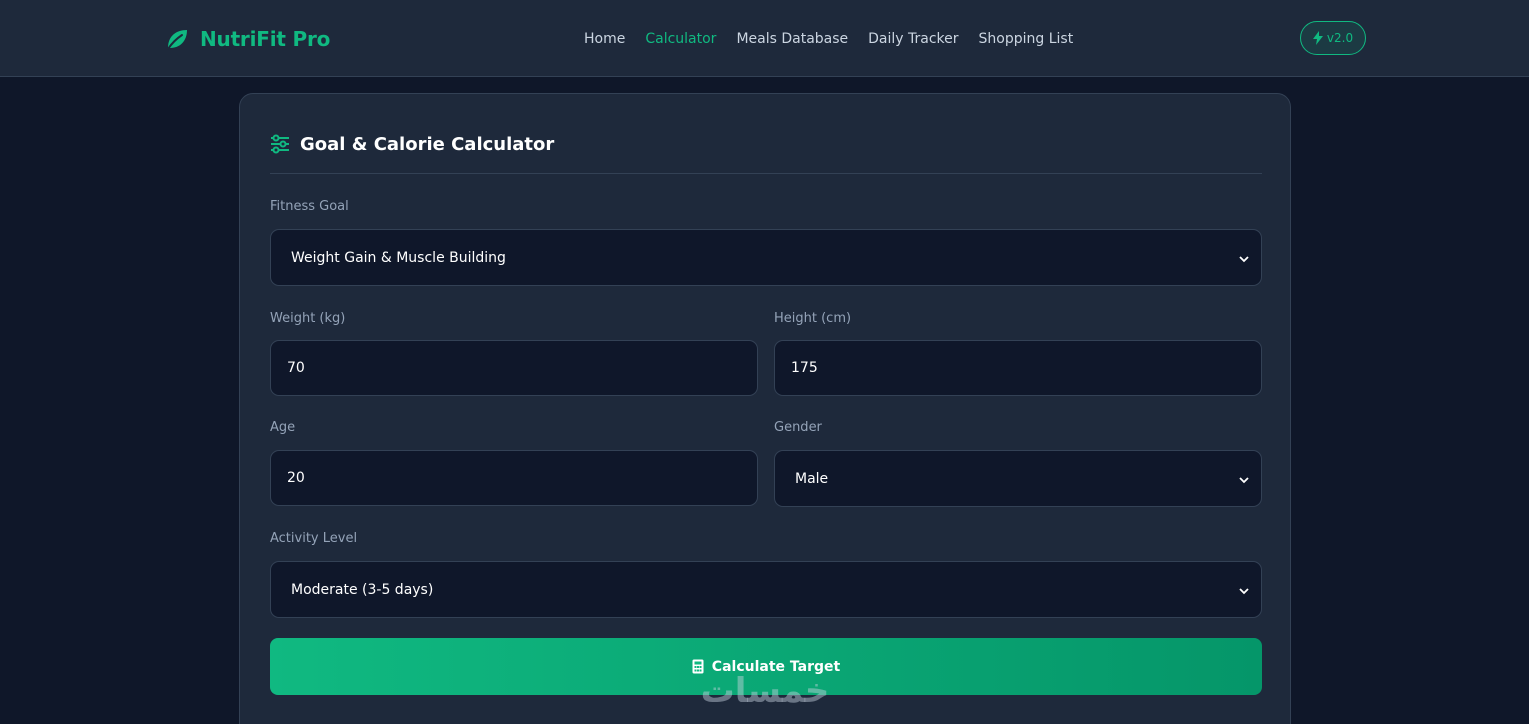 This screenshot has width=1529, height=724. What do you see at coordinates (766, 589) in the screenshot?
I see `activity-level-select: Moderate (3-5 days)` at bounding box center [766, 589].